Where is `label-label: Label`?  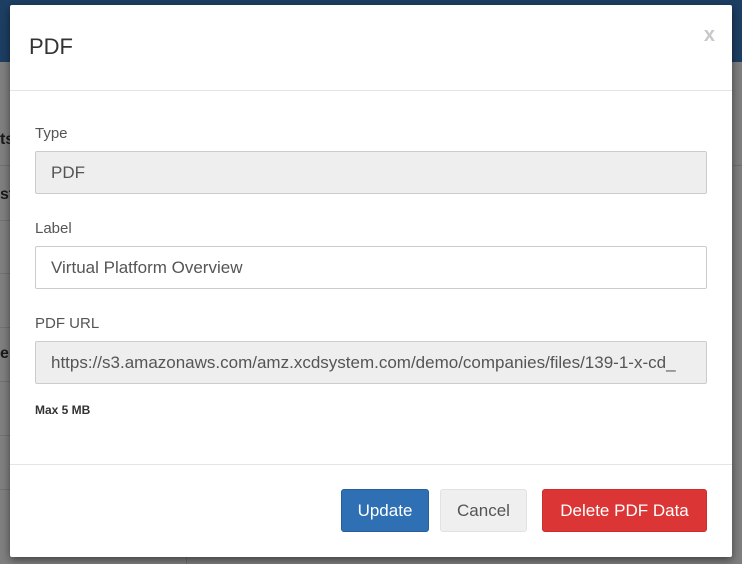
label-label: Label is located at coordinates (53, 228).